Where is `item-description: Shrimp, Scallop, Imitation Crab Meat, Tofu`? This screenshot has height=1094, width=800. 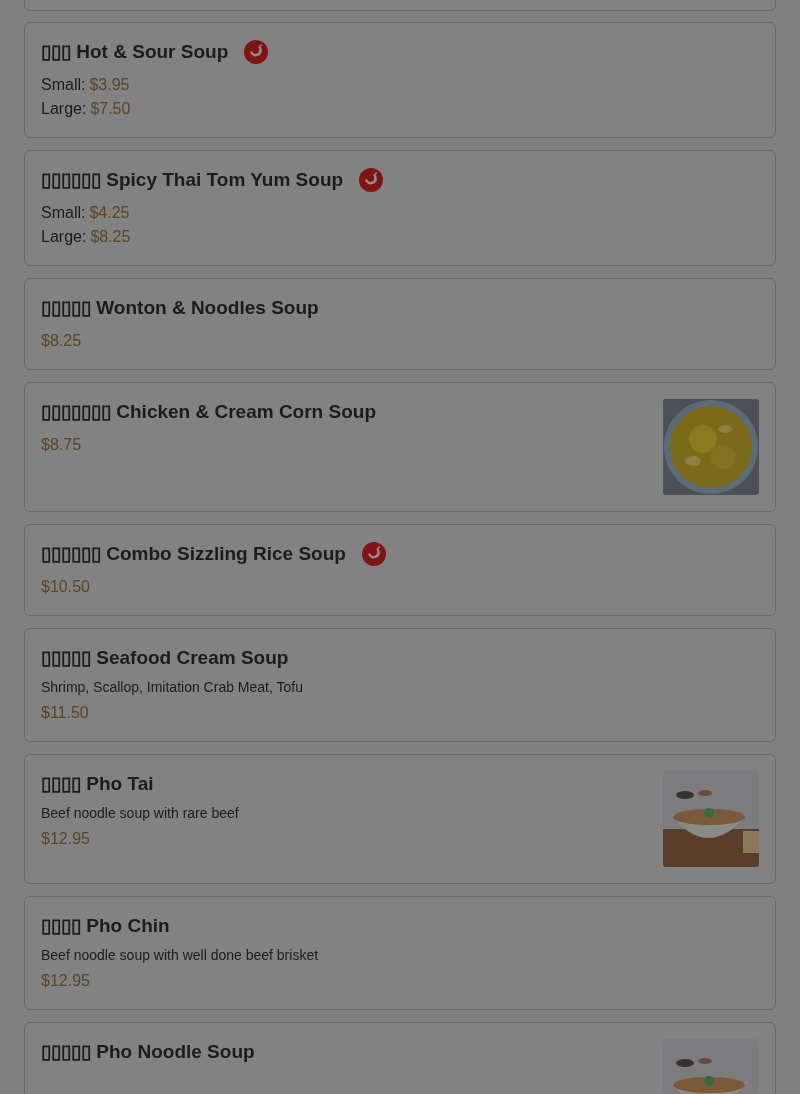 item-description: Shrimp, Scallop, Imitation Crab Meat, Tofu is located at coordinates (172, 687).